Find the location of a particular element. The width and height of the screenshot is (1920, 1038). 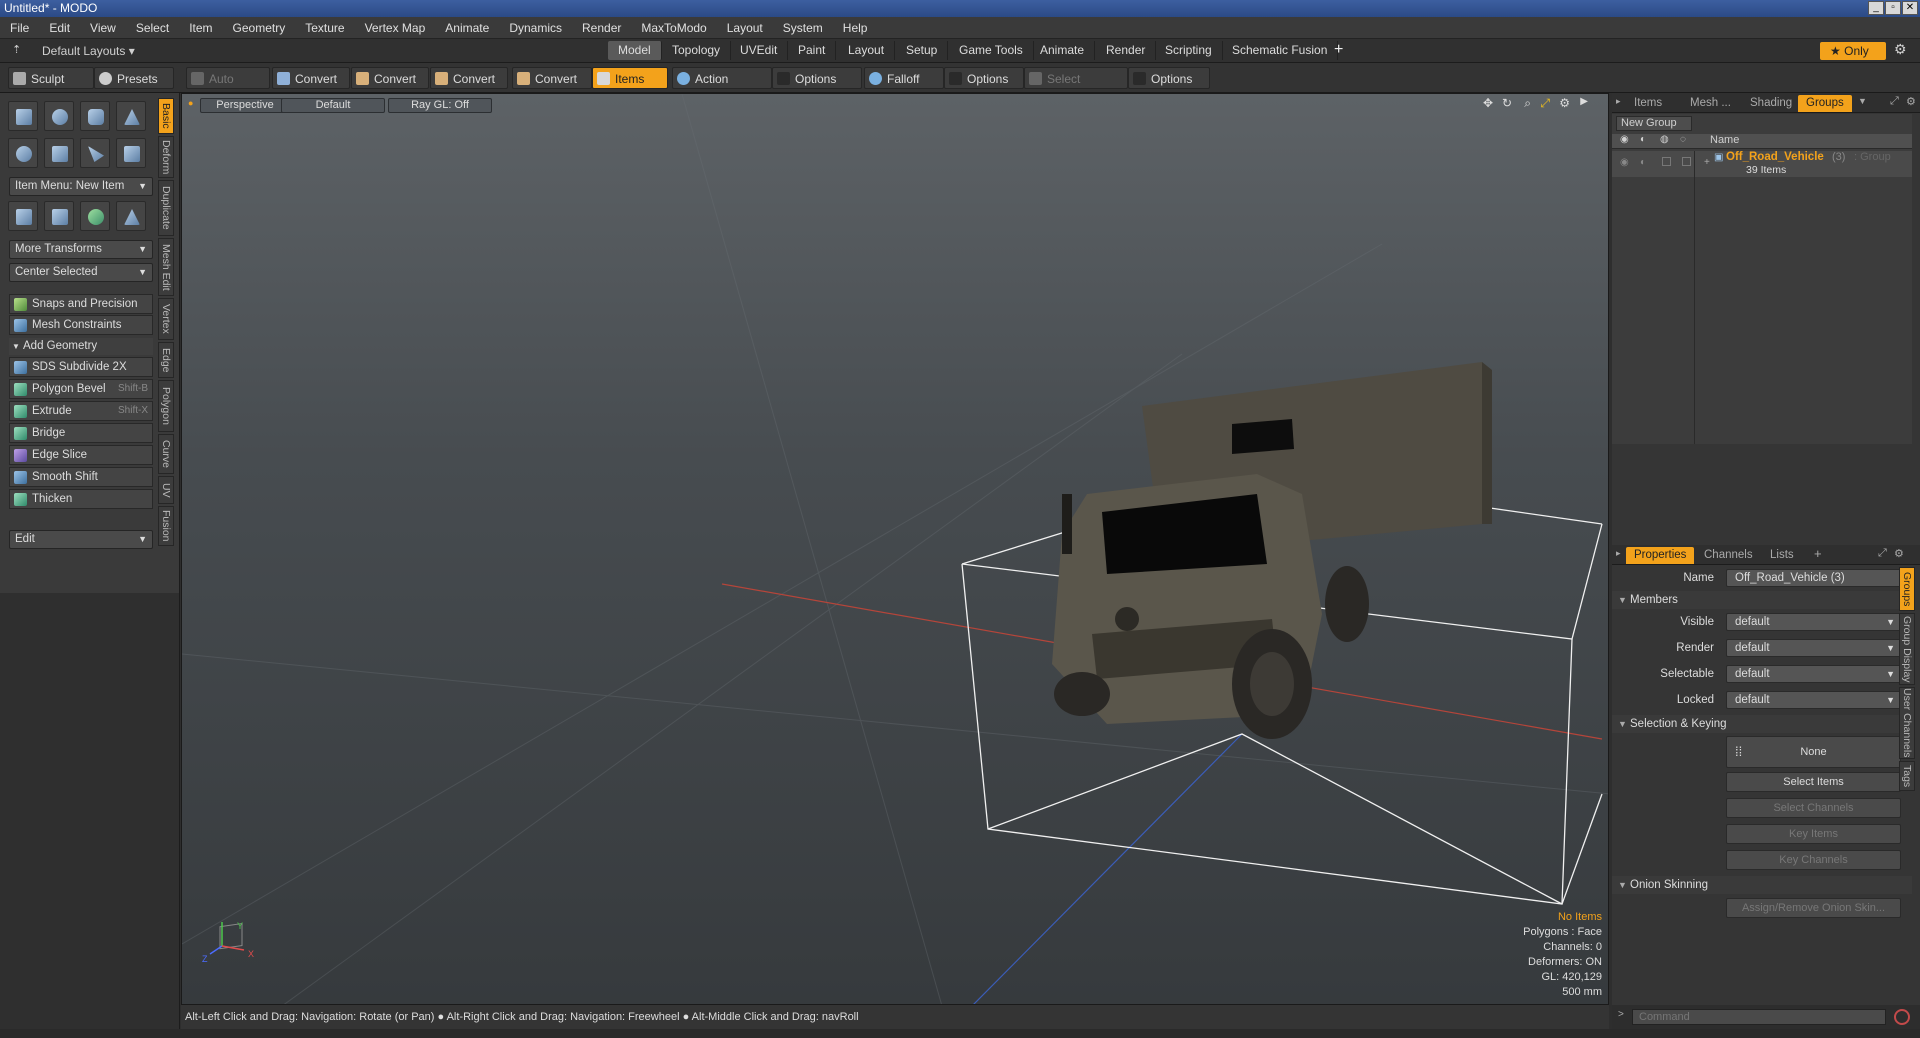

upload-icon: ⇡ is located at coordinates (16, 49).